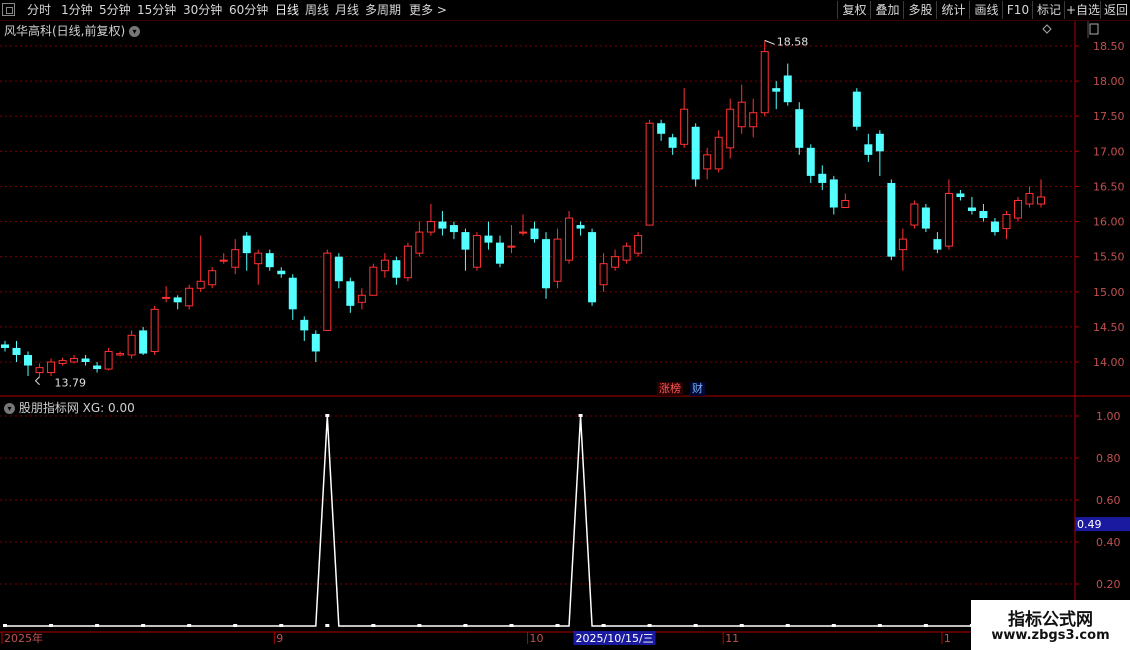 This screenshot has height=650, width=1130. I want to click on time-axis-label: 10, so click(537, 638).